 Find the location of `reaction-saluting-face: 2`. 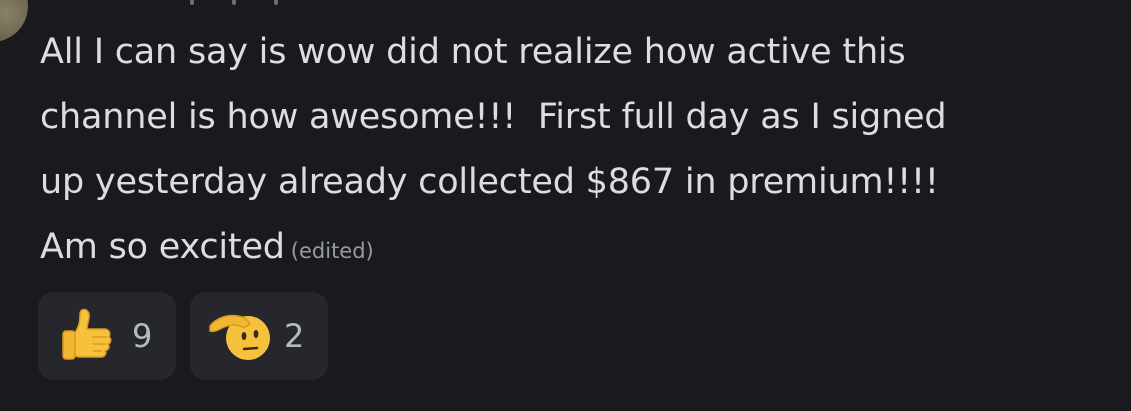

reaction-saluting-face: 2 is located at coordinates (259, 336).